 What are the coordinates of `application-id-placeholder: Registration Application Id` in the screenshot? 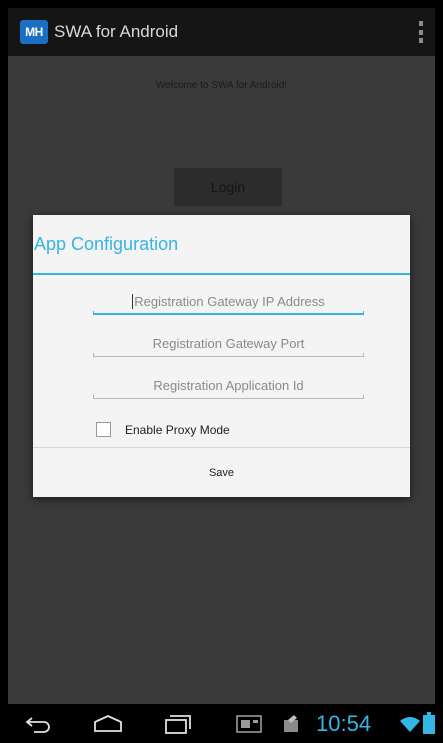 It's located at (228, 385).